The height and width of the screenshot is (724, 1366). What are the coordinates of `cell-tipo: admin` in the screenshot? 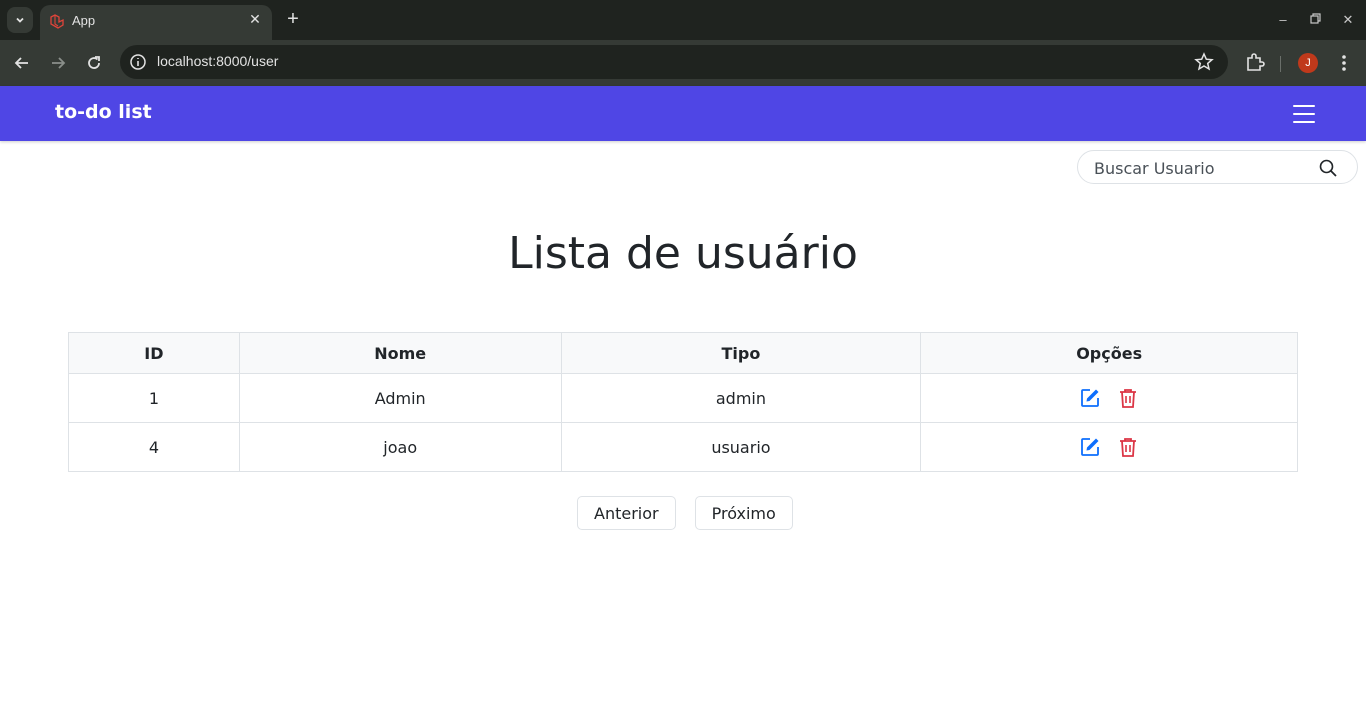 It's located at (741, 398).